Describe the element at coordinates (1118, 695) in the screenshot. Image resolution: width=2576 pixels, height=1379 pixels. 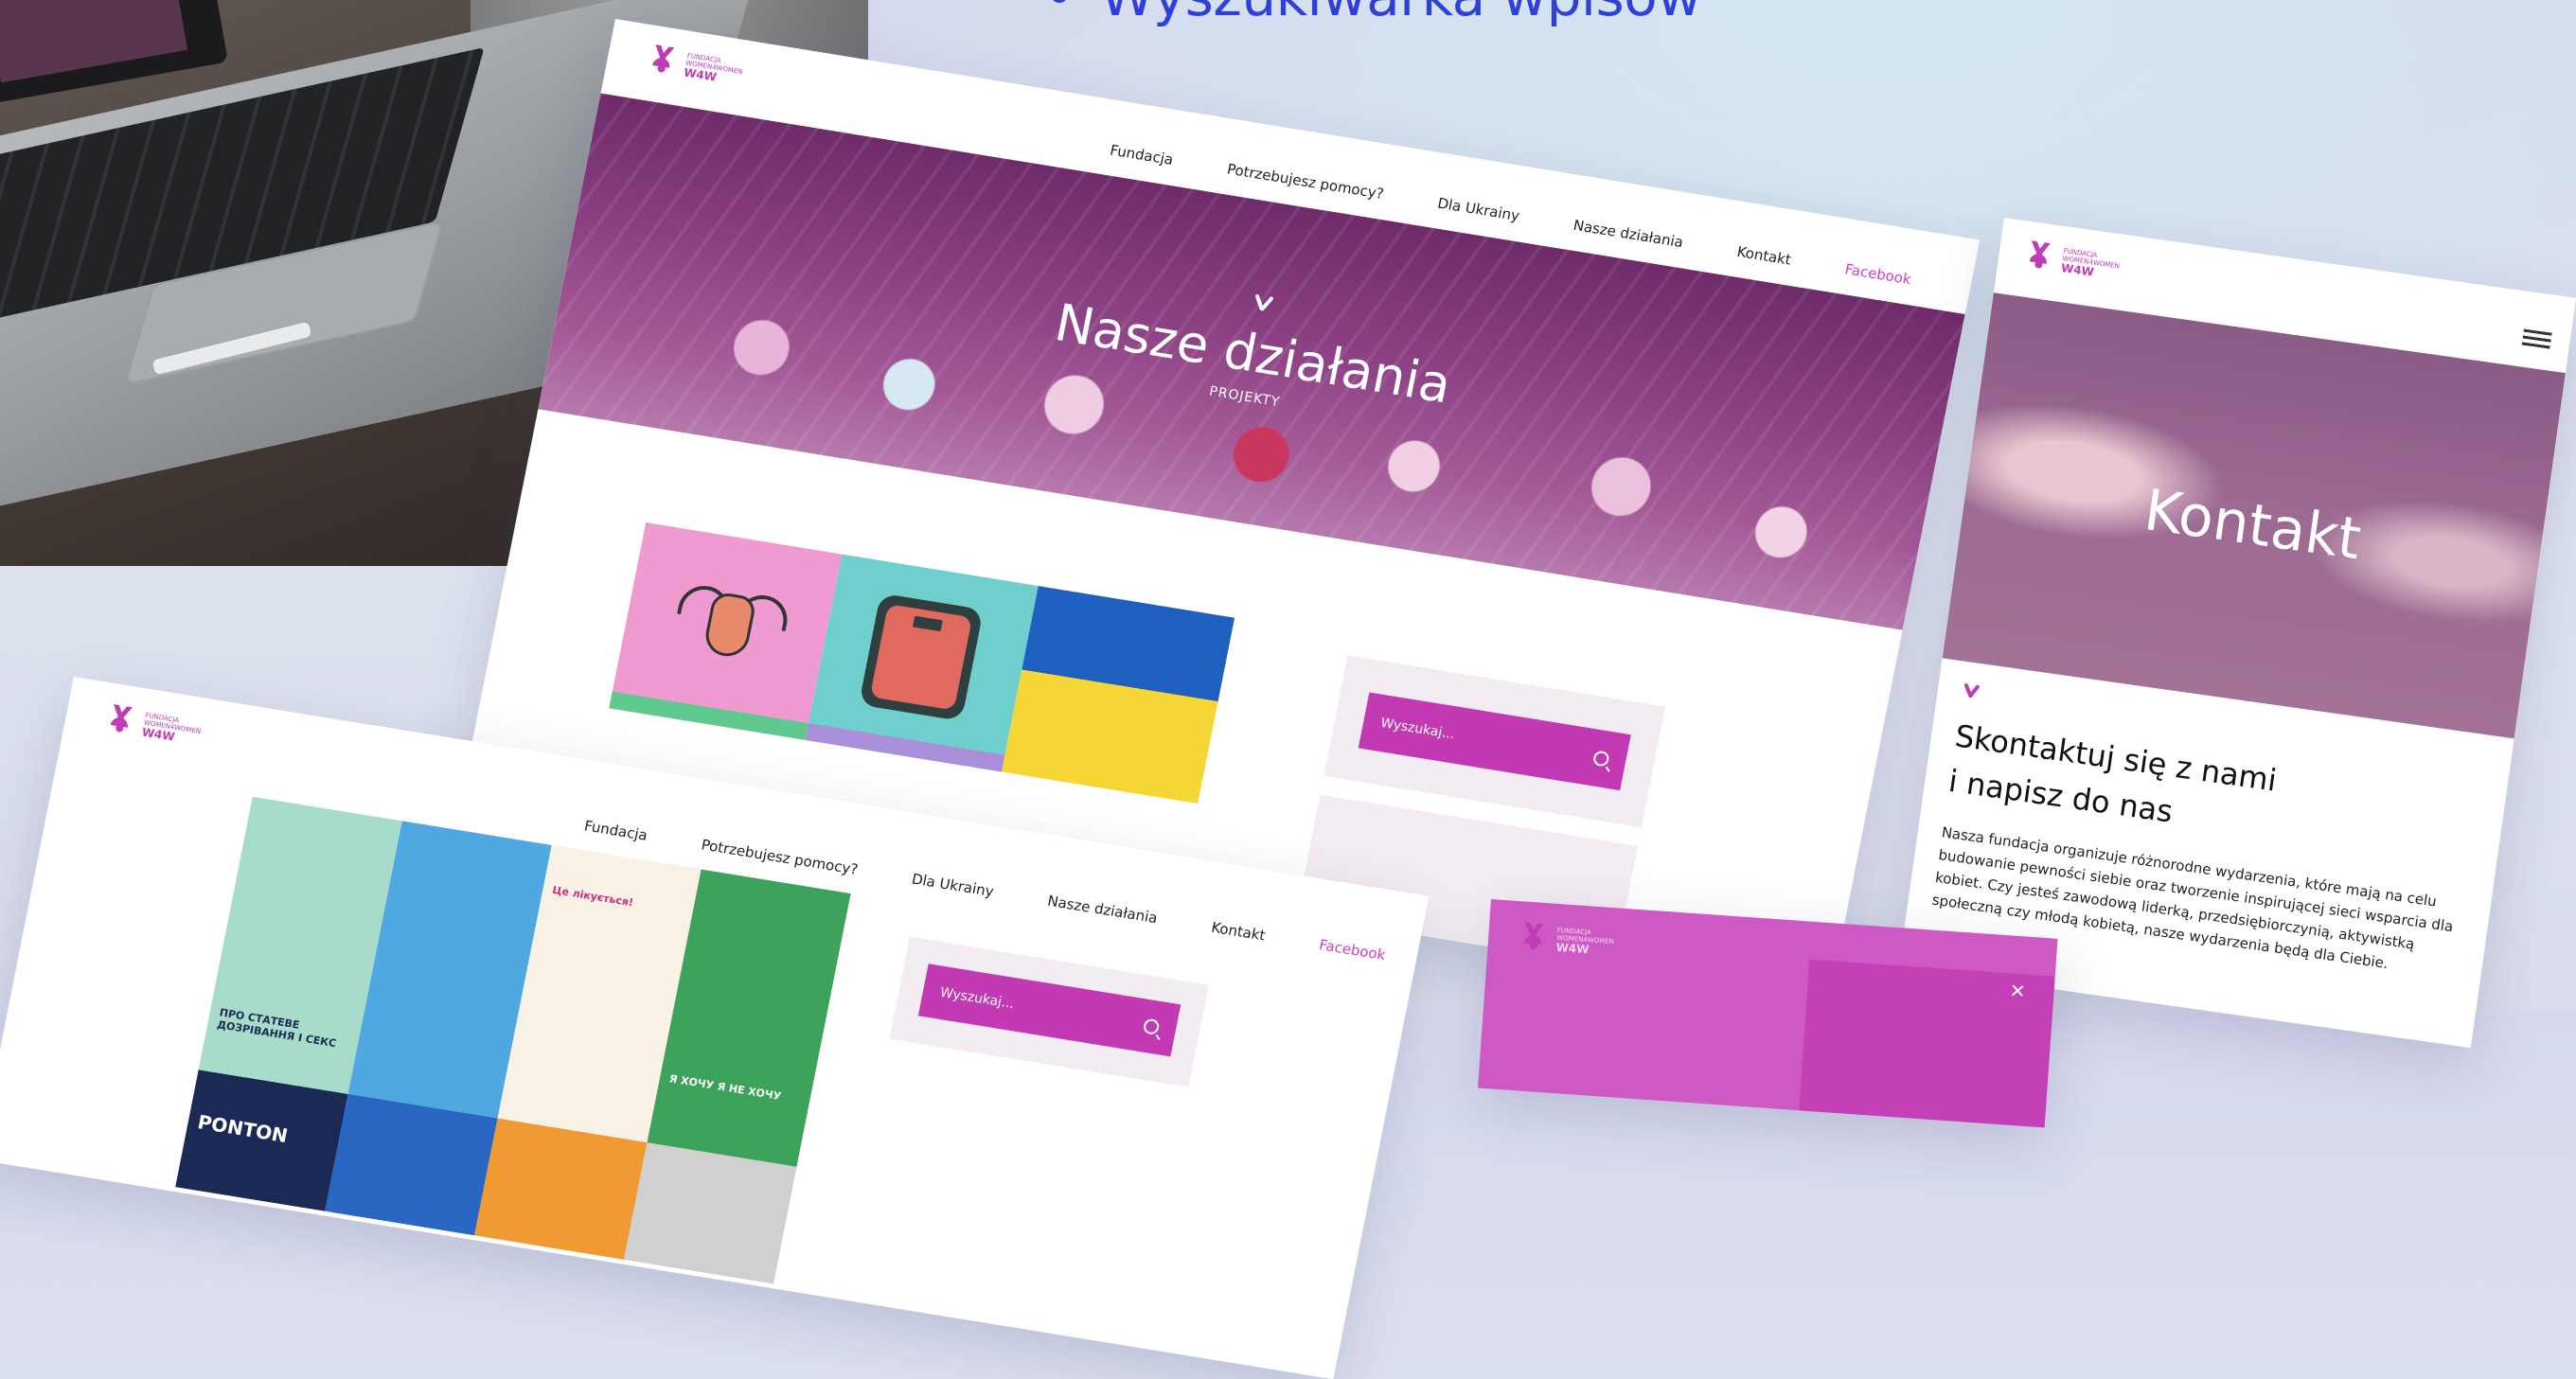
I see `project-tile-ukraine-flag` at that location.